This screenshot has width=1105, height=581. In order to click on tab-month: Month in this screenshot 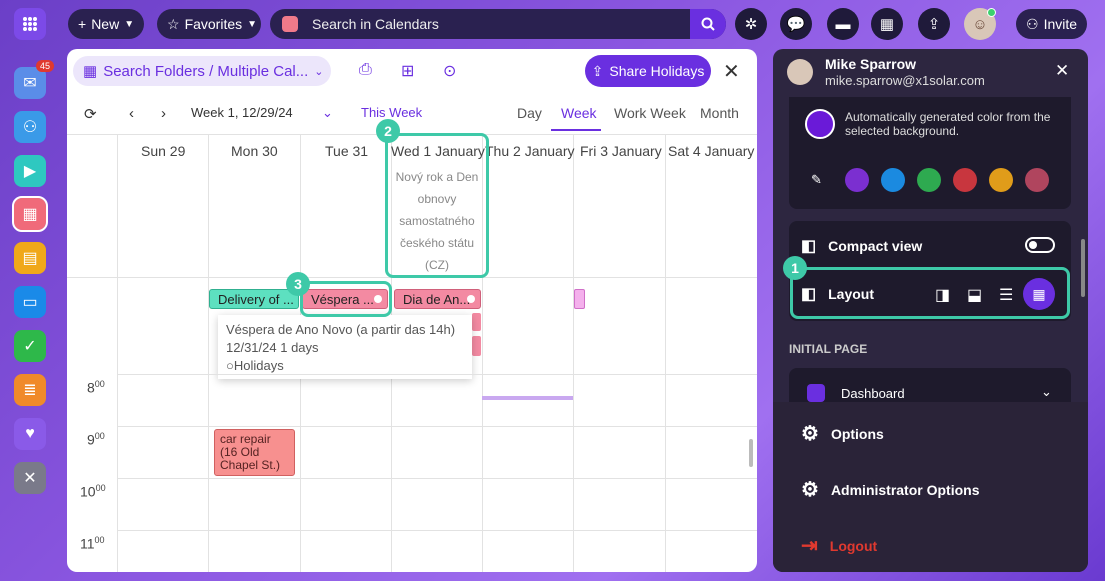, I will do `click(719, 113)`.